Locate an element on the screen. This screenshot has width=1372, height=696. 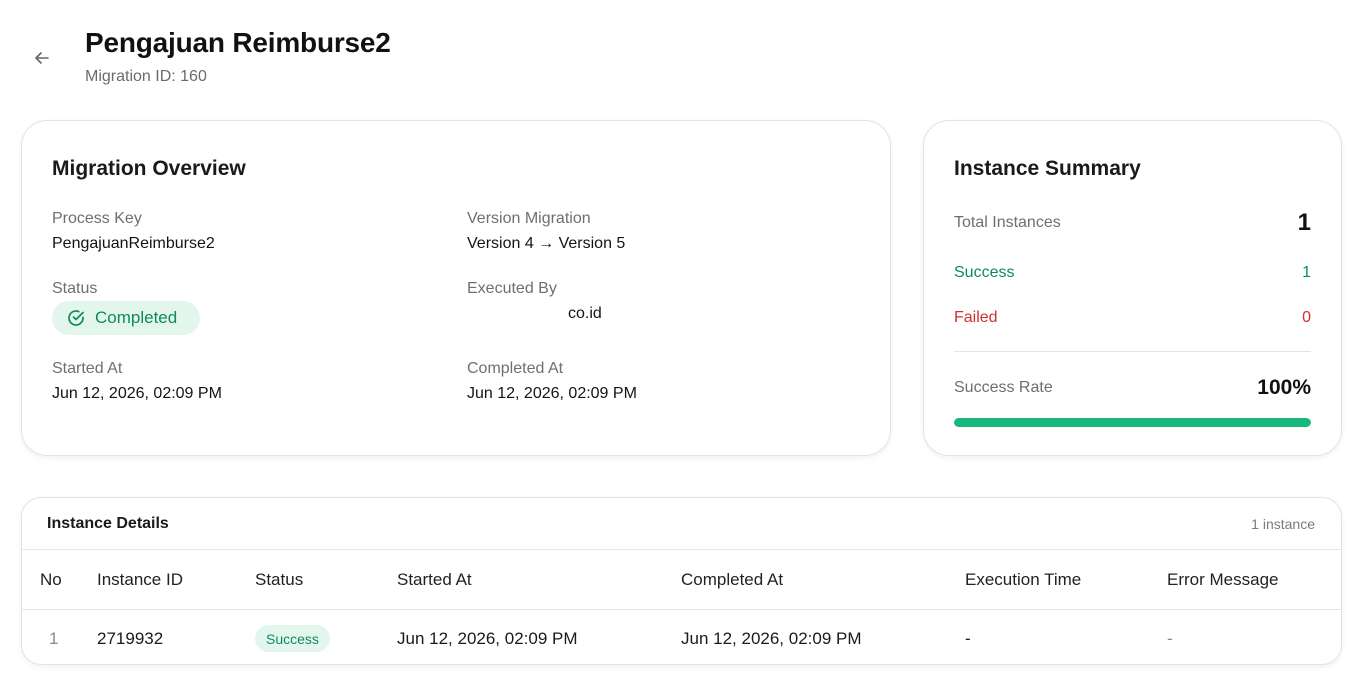
executed-by-label: Executed By is located at coordinates (512, 288).